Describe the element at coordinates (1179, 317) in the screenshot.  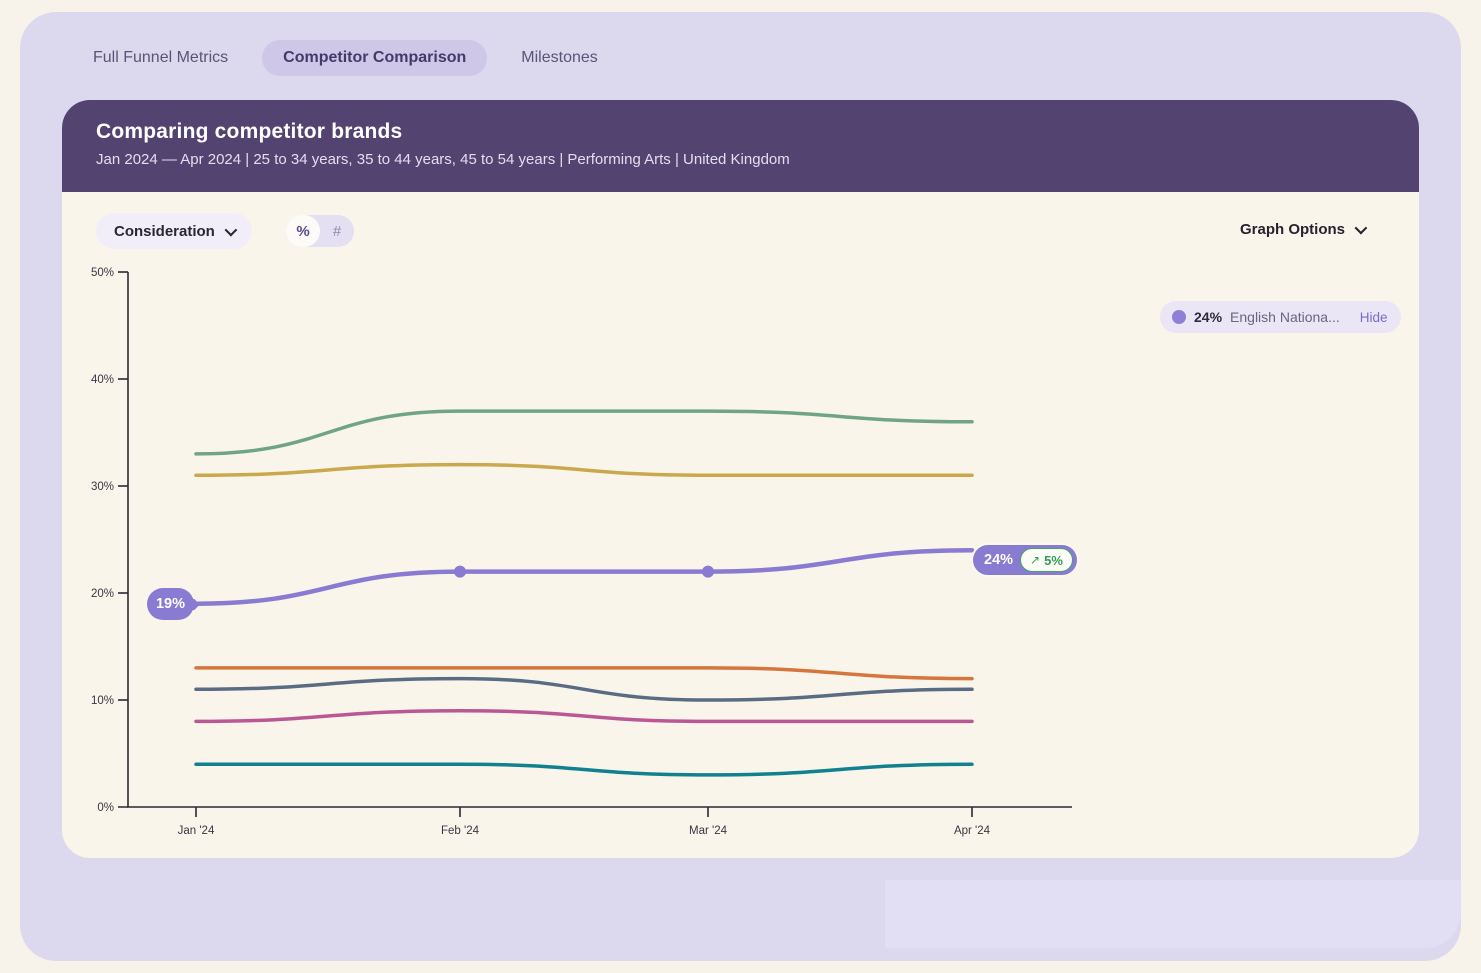
I see `legend-color-dot` at that location.